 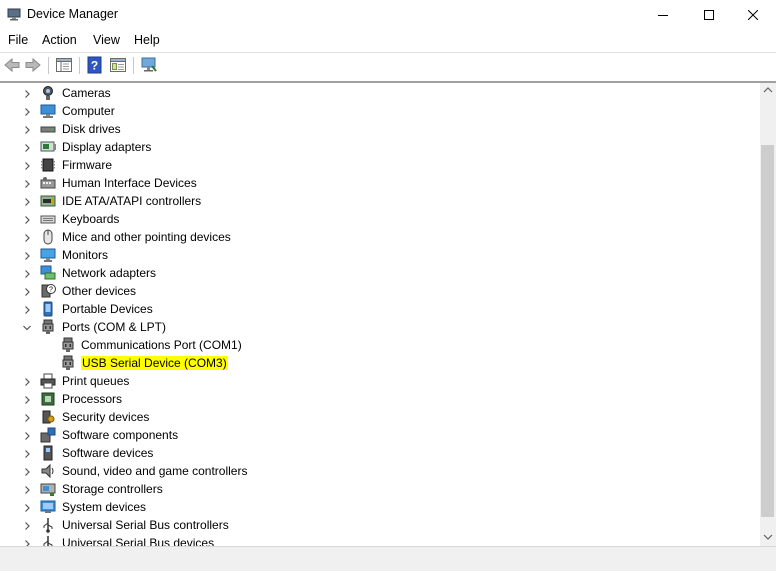 What do you see at coordinates (48, 381) in the screenshot?
I see `printer-icon` at bounding box center [48, 381].